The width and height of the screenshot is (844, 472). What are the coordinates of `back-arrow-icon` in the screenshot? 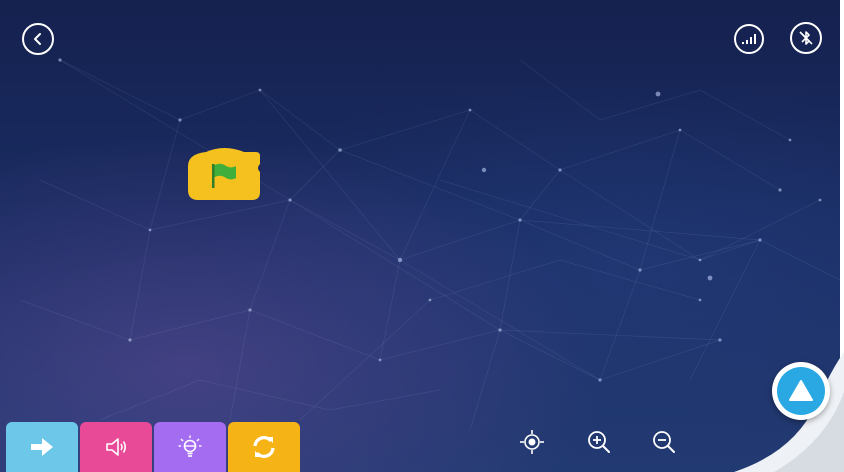 It's located at (37, 39).